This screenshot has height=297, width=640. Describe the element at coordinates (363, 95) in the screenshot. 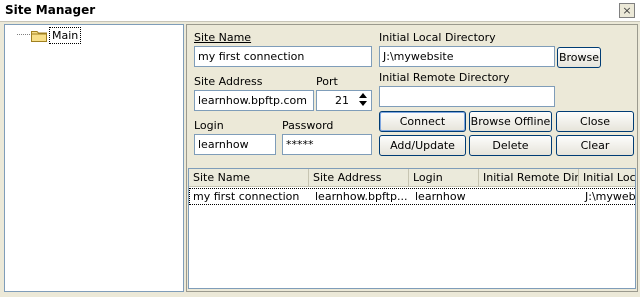

I see `chevron-up-icon` at that location.